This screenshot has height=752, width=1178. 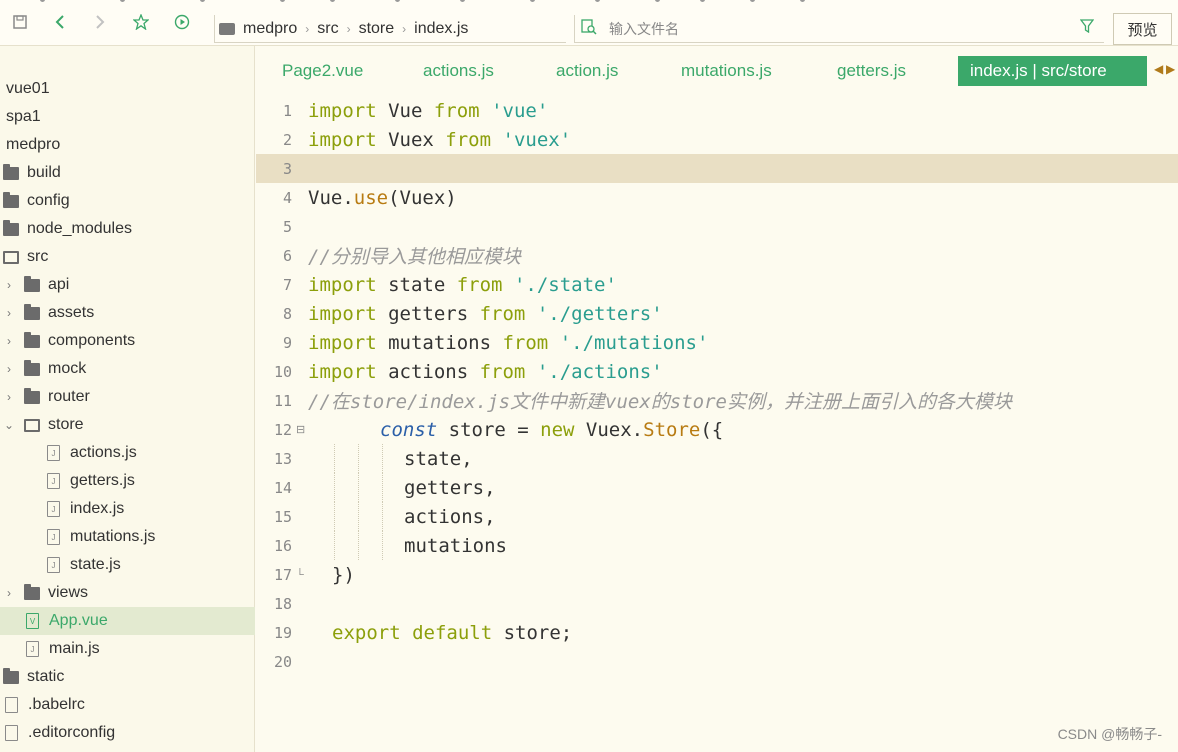 I want to click on line-number: 4, so click(x=287, y=197).